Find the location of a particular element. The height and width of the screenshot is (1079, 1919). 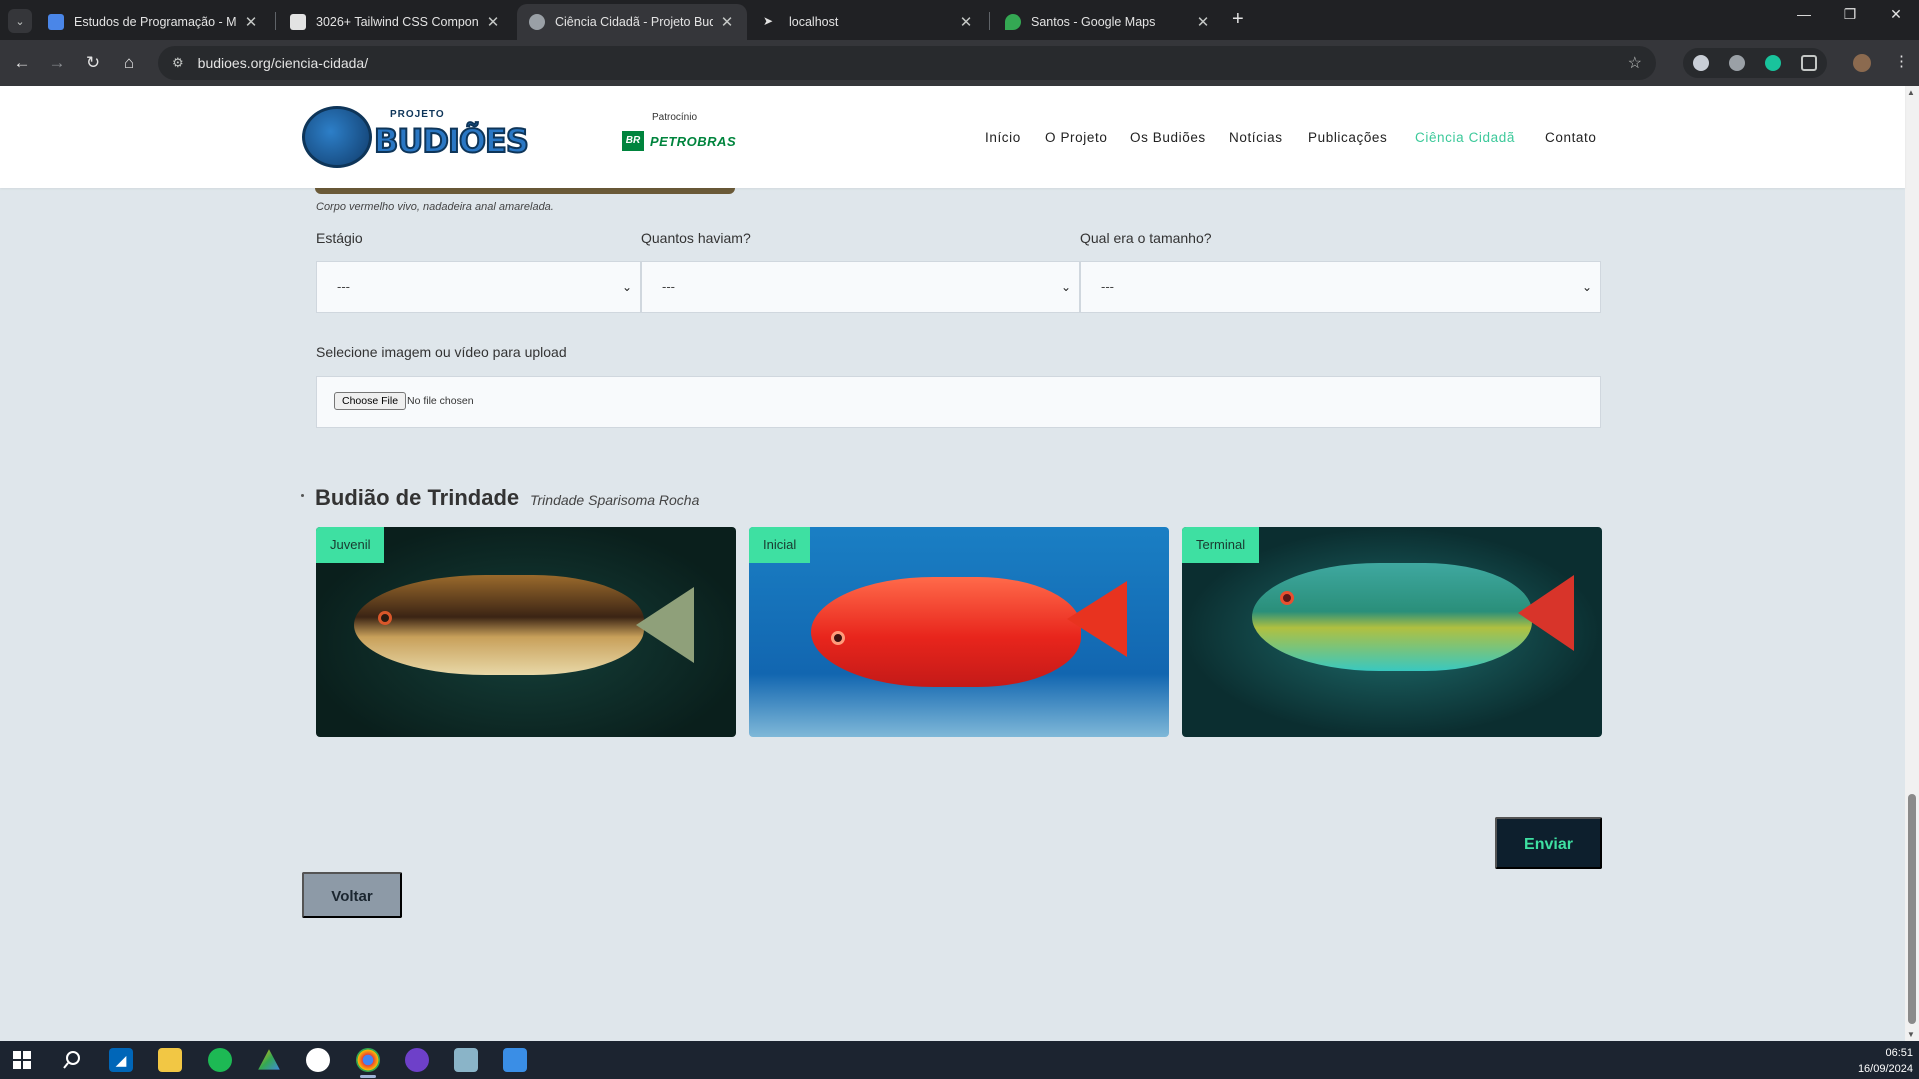

stage-card-juvenil: Juvenil is located at coordinates (526, 632).